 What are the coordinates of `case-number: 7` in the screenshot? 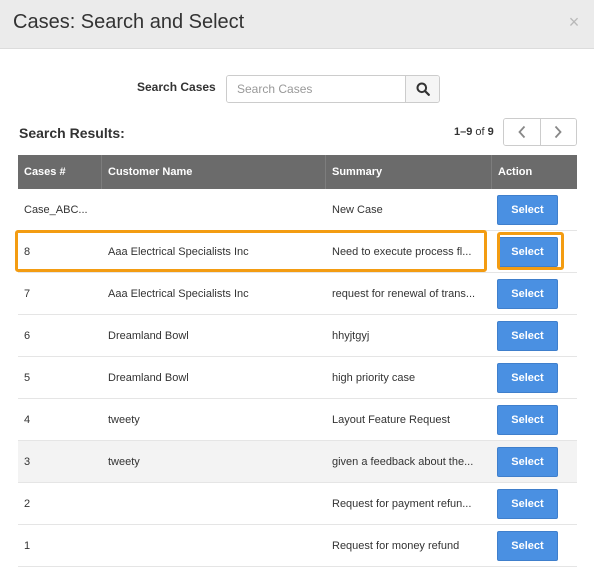 It's located at (60, 293).